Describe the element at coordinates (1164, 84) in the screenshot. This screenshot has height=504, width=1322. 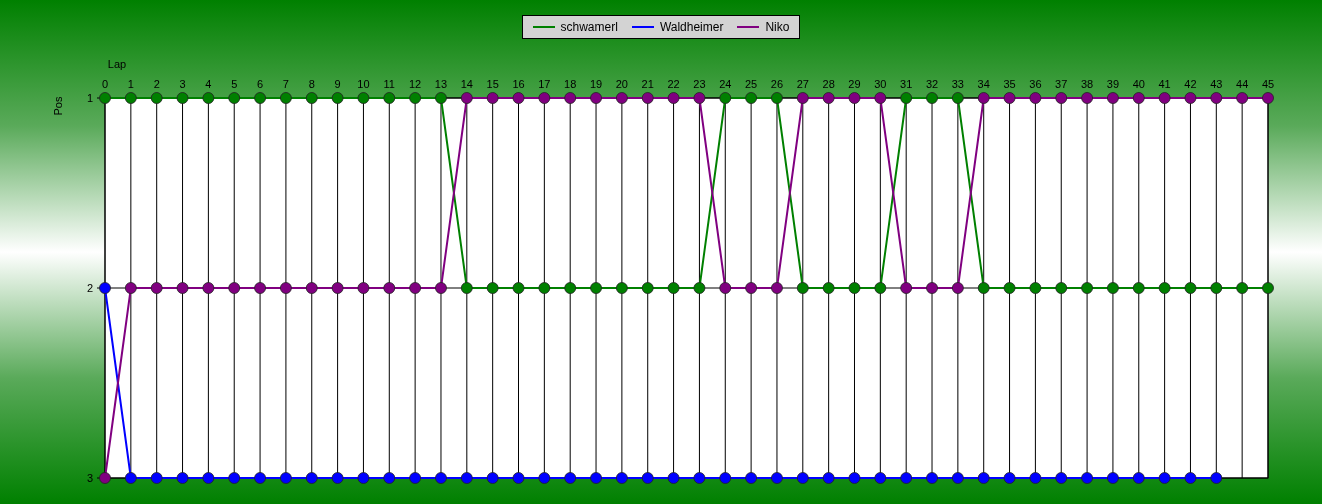
I see `tick-label: 41` at that location.